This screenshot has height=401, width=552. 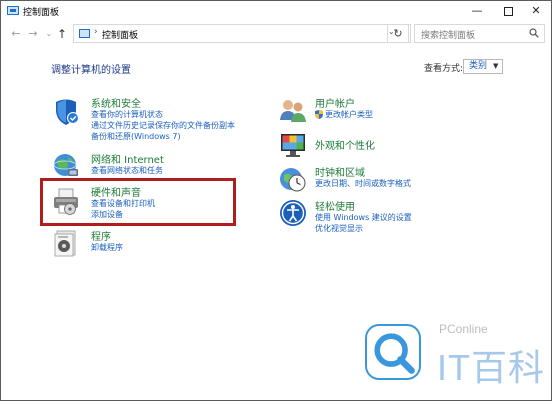 What do you see at coordinates (363, 183) in the screenshot?
I see `link-change-date-time-format: 更改日期、时间或数字格式` at bounding box center [363, 183].